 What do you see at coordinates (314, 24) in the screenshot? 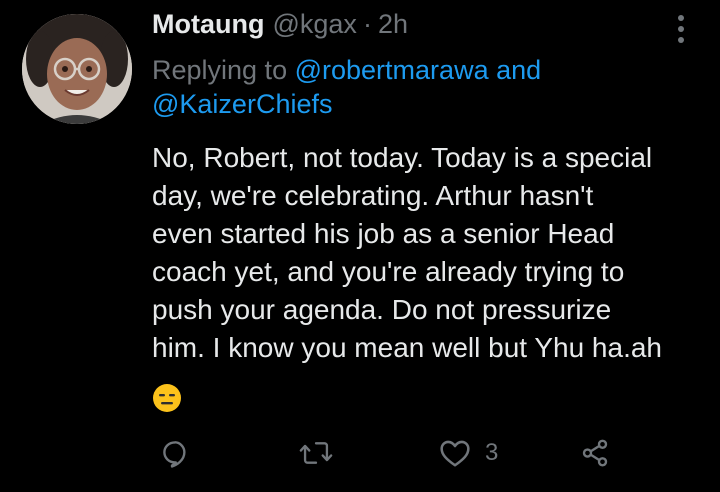
I see `user-handle: @kgax` at bounding box center [314, 24].